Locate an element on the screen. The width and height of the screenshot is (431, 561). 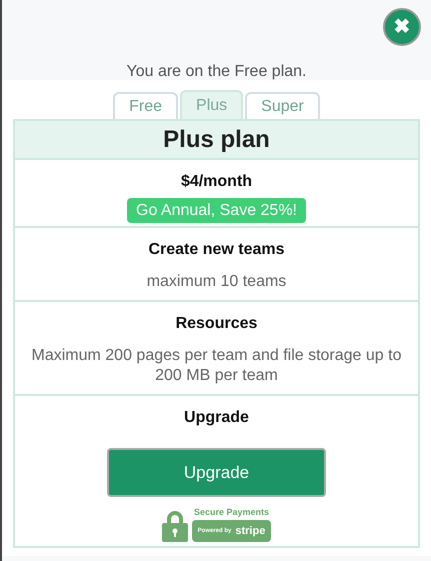
secure-payments-text: Secure Payments is located at coordinates (232, 512).